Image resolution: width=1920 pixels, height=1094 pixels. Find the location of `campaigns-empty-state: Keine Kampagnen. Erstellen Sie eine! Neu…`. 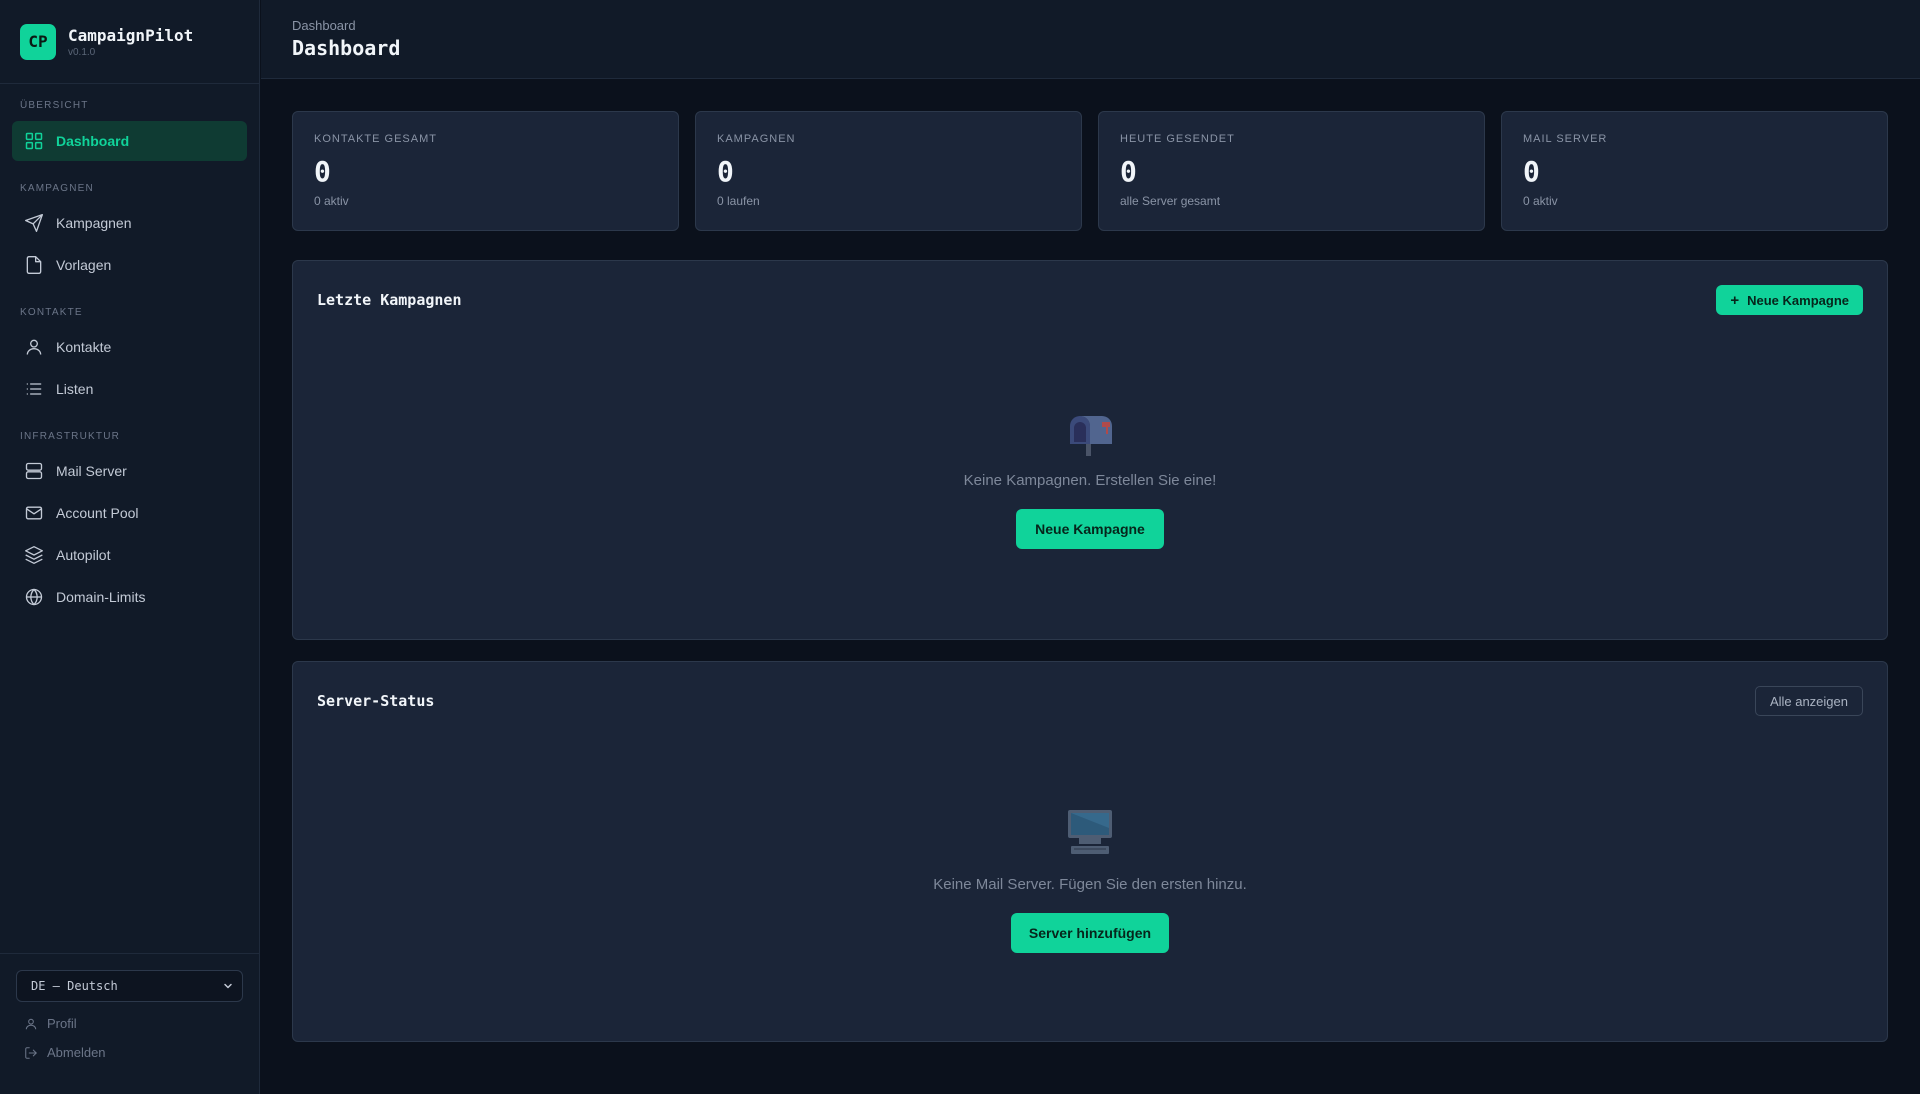

campaigns-empty-state: Keine Kampagnen. Erstellen Sie eine! Neu… is located at coordinates (1090, 482).